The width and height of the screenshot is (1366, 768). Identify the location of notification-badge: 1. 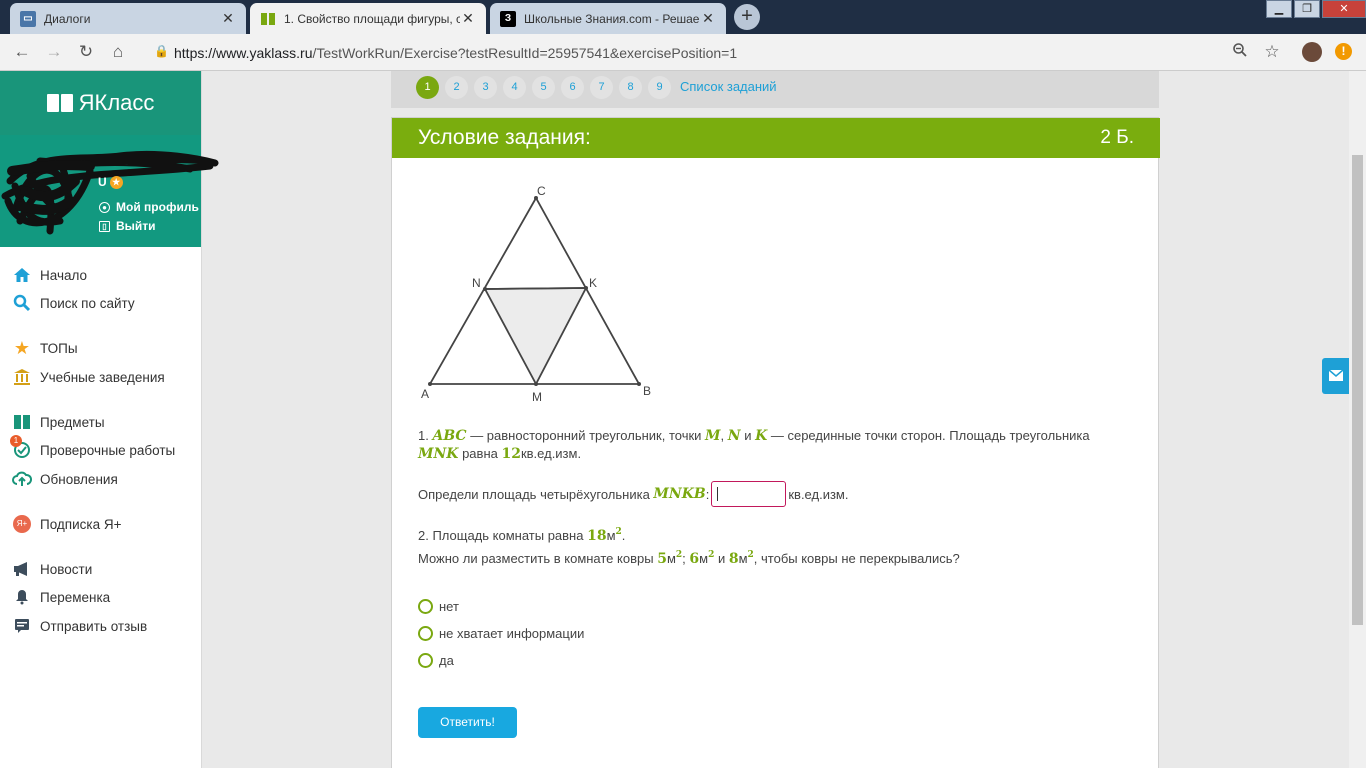
(16, 441).